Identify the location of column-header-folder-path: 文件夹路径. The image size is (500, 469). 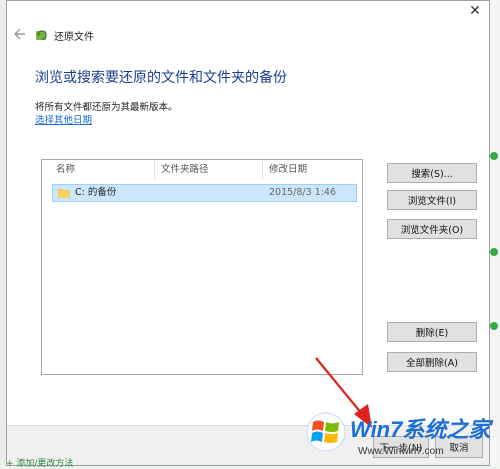
(208, 170).